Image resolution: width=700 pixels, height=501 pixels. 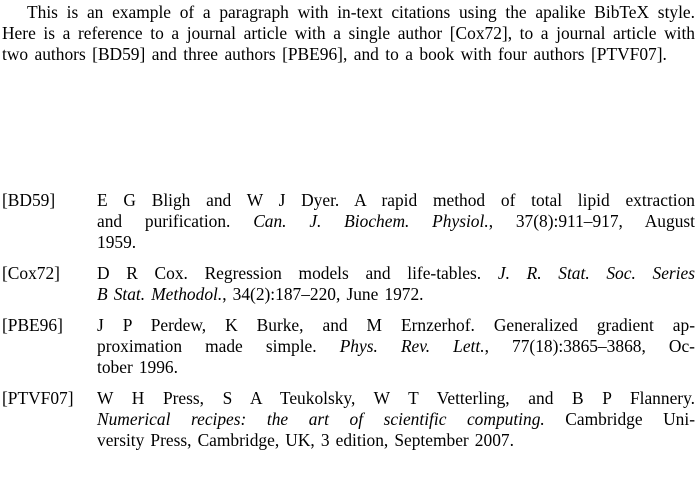 What do you see at coordinates (29, 200) in the screenshot?
I see `citation-key-label: [BD59]` at bounding box center [29, 200].